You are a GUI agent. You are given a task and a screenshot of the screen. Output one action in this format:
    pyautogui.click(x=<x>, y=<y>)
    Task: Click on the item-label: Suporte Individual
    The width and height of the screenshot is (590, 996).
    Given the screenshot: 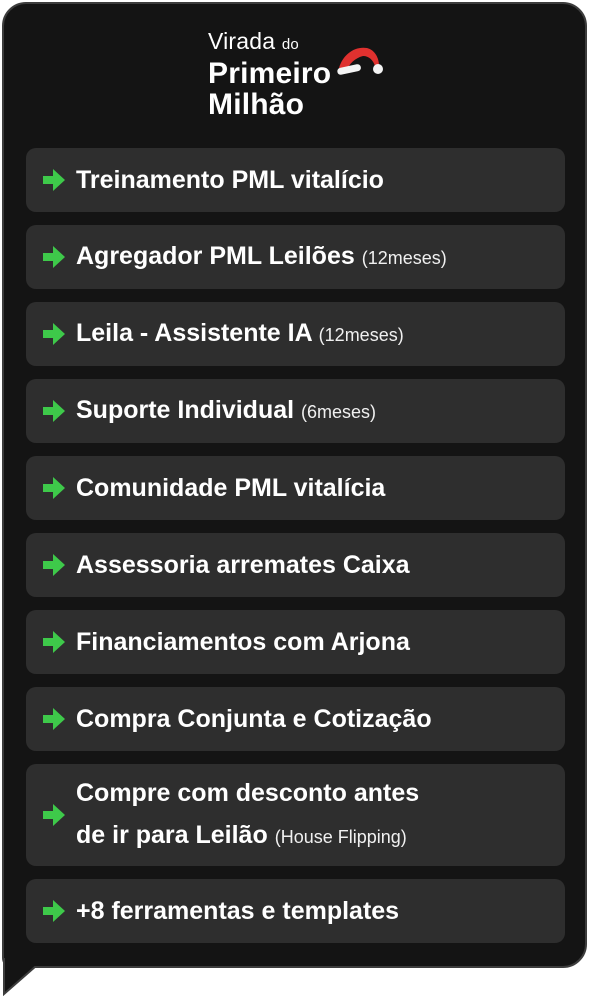 What is the action you would take?
    pyautogui.click(x=185, y=410)
    